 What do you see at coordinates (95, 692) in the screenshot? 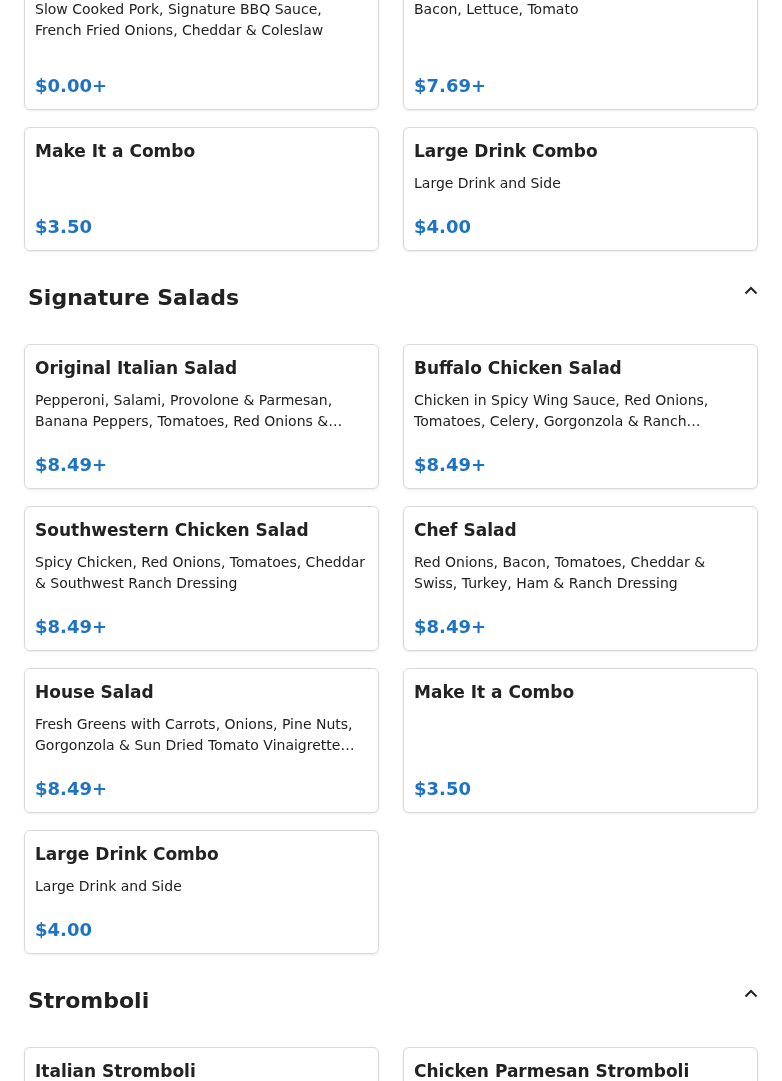
I see `item-name: House Salad` at bounding box center [95, 692].